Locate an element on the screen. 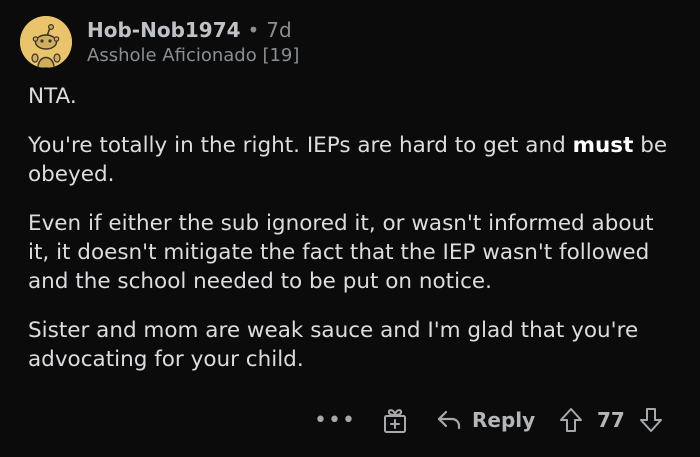 The image size is (700, 457). comment-actions: ••• Reply 77 is located at coordinates (490, 420).